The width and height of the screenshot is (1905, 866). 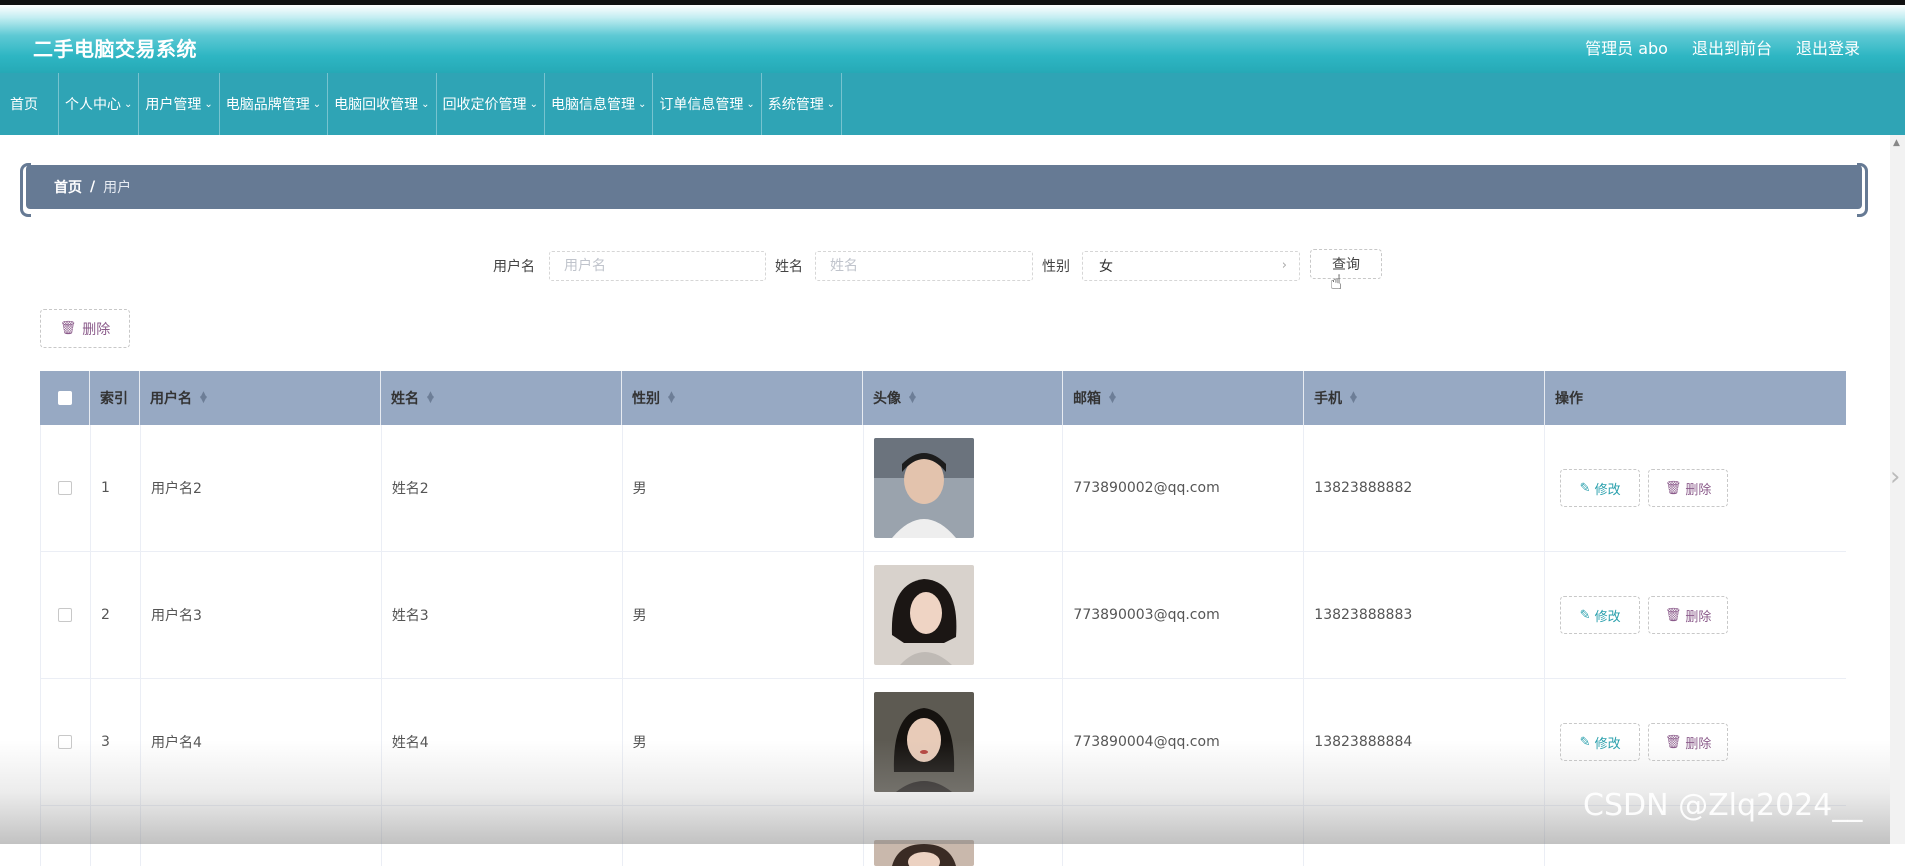 What do you see at coordinates (502, 742) in the screenshot?
I see `name-cell: 姓名4` at bounding box center [502, 742].